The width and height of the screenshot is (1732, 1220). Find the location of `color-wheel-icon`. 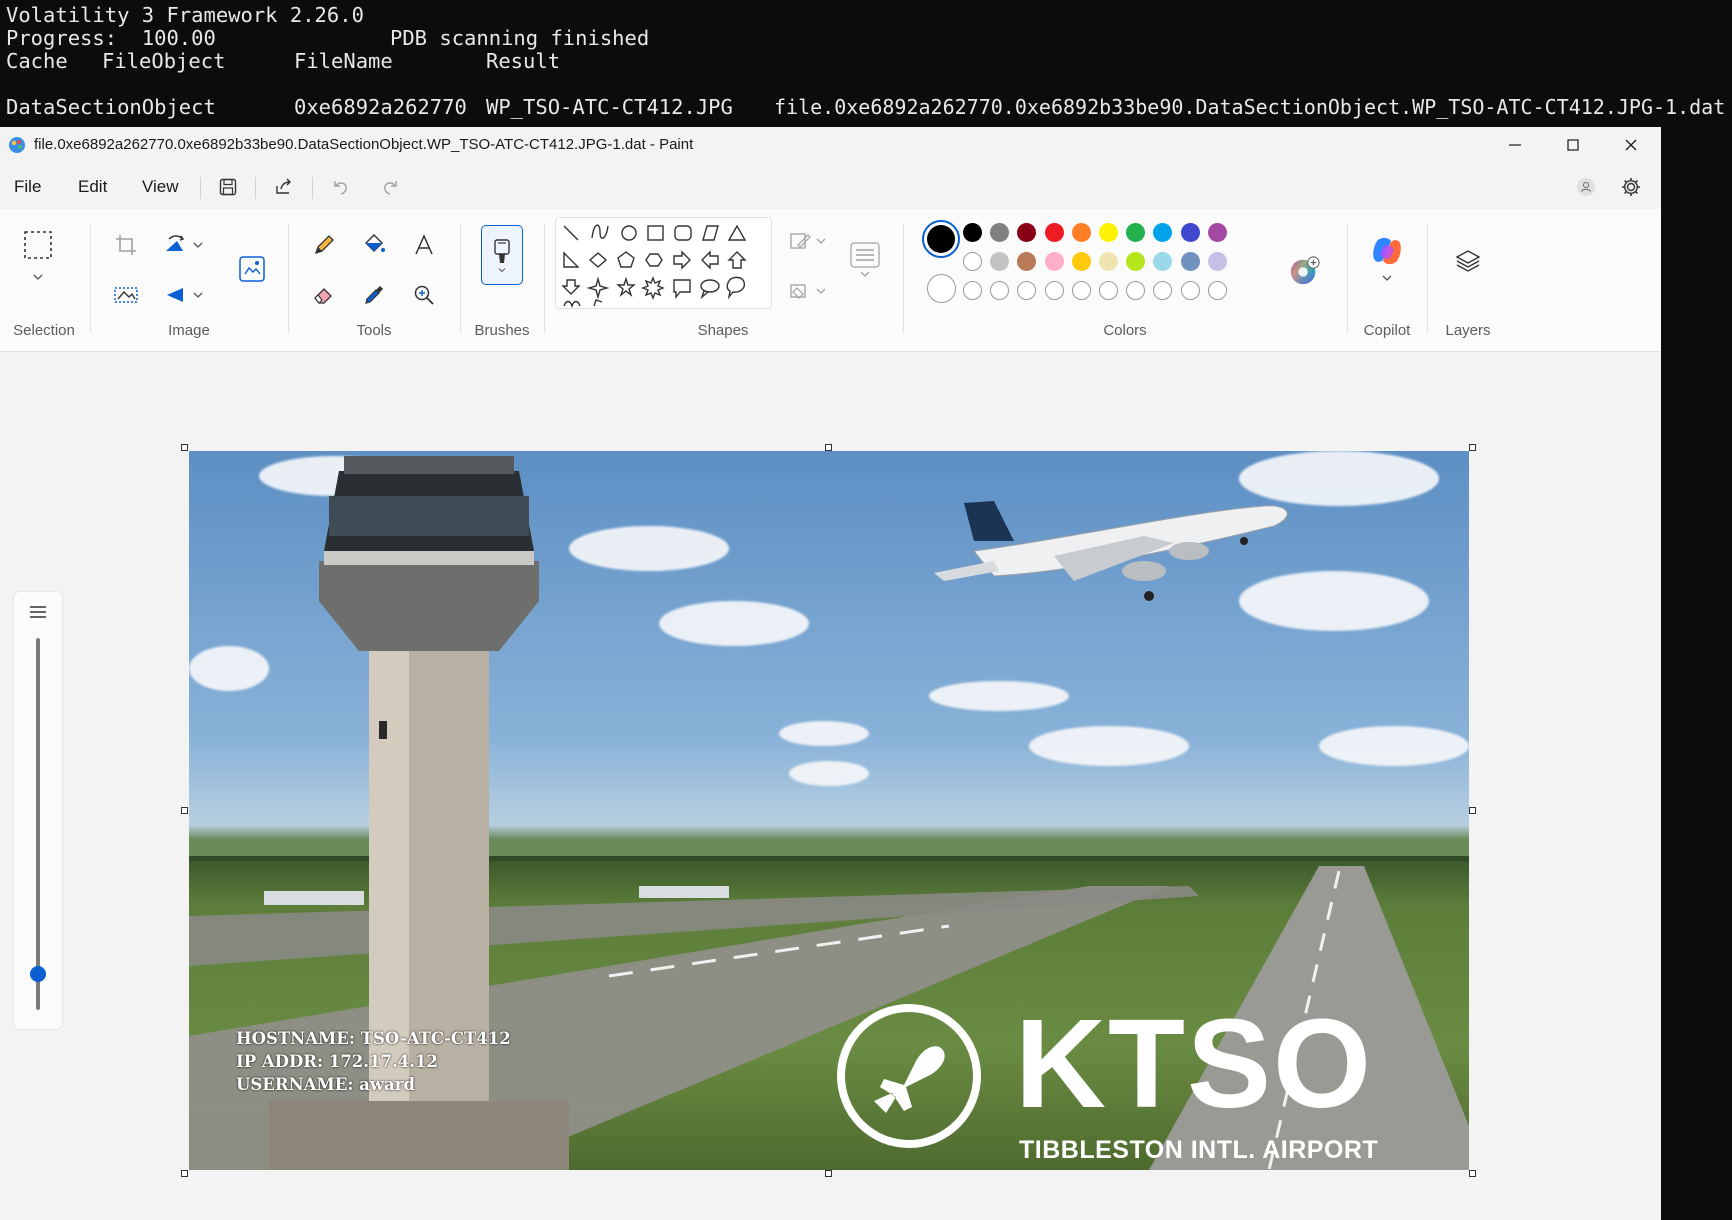

color-wheel-icon is located at coordinates (1305, 270).